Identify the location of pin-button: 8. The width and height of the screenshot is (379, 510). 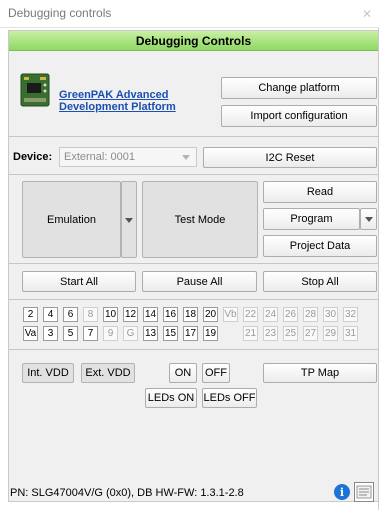
(90, 314).